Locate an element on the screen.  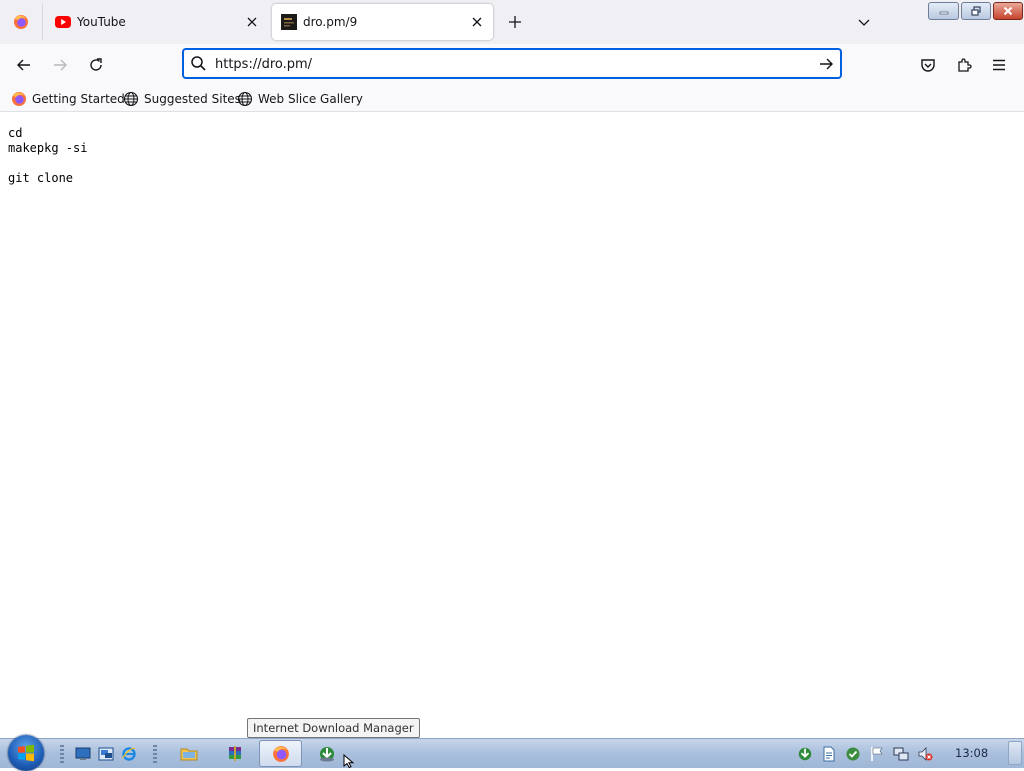
pocket-button is located at coordinates (928, 65).